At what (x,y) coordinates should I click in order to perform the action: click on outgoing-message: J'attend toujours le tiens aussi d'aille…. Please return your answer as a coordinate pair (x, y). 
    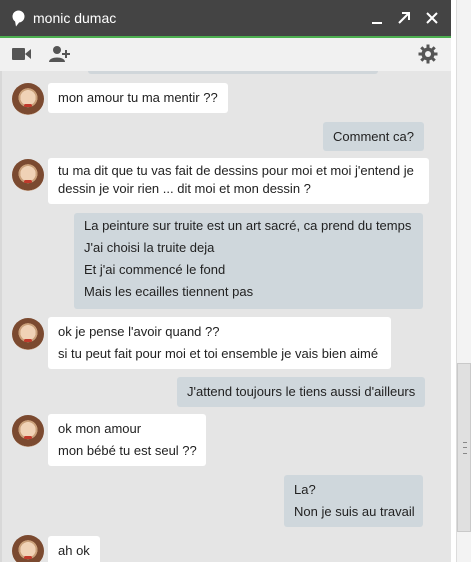
    Looking at the image, I should click on (301, 392).